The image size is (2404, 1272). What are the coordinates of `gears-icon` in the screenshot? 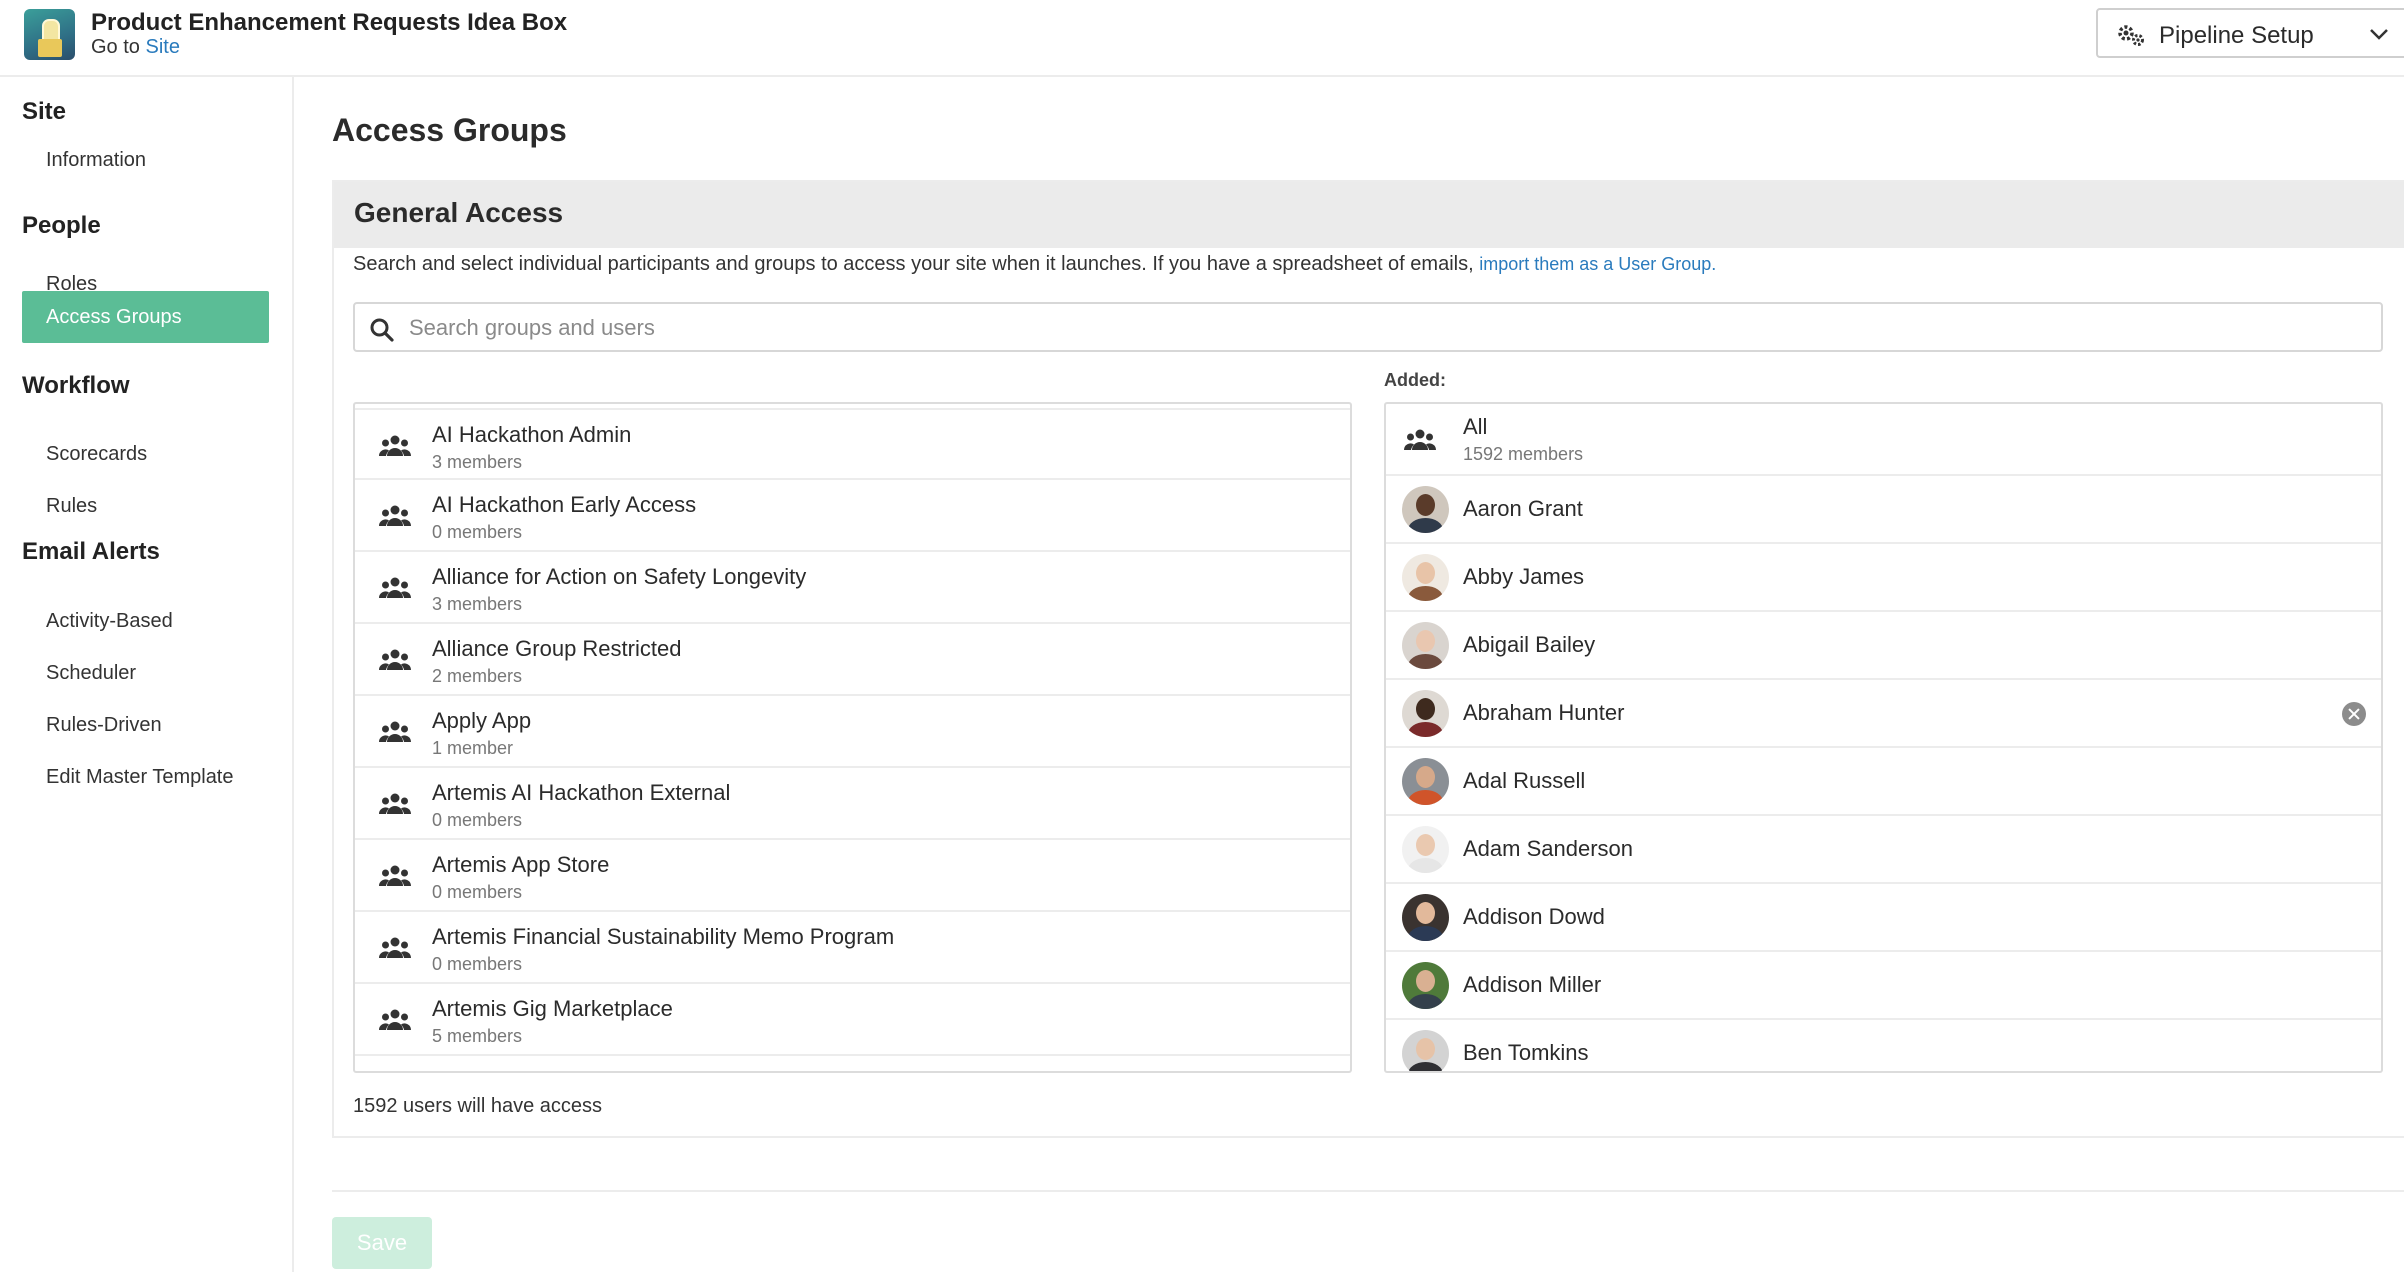 It's located at (2131, 35).